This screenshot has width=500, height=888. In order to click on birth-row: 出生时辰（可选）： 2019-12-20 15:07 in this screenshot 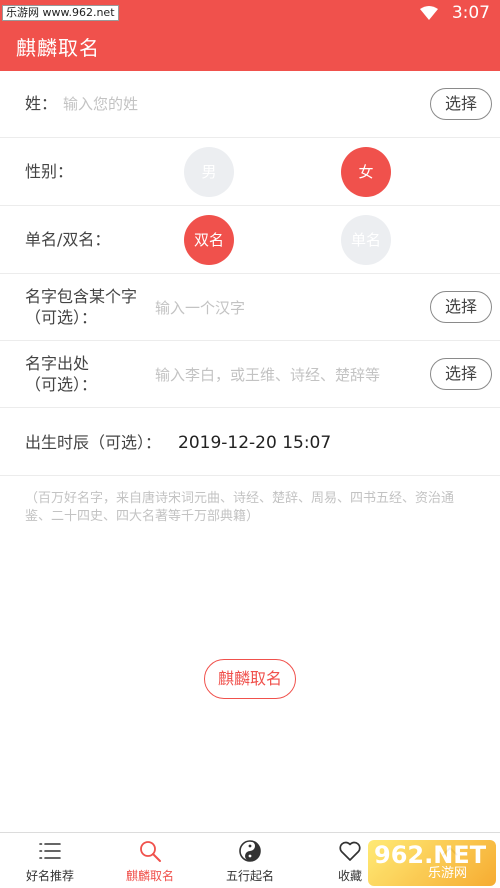, I will do `click(250, 442)`.